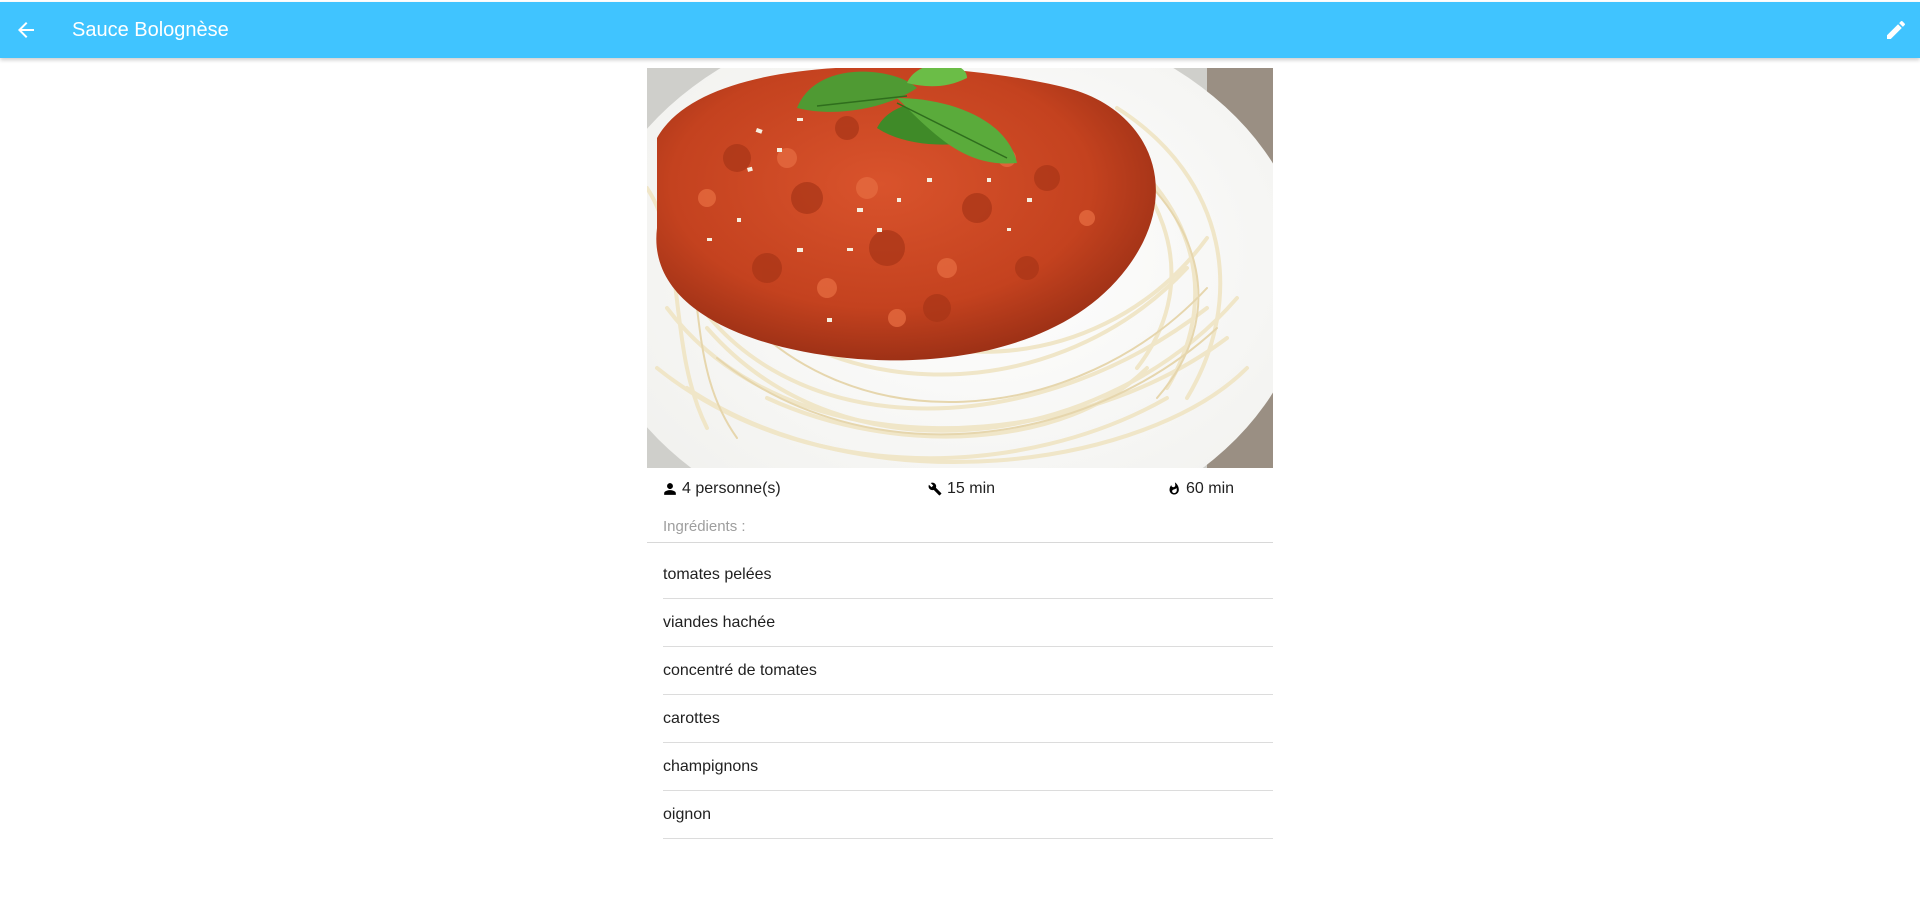 The height and width of the screenshot is (911, 1920). I want to click on ingredient-item: concentré de tomates, so click(968, 671).